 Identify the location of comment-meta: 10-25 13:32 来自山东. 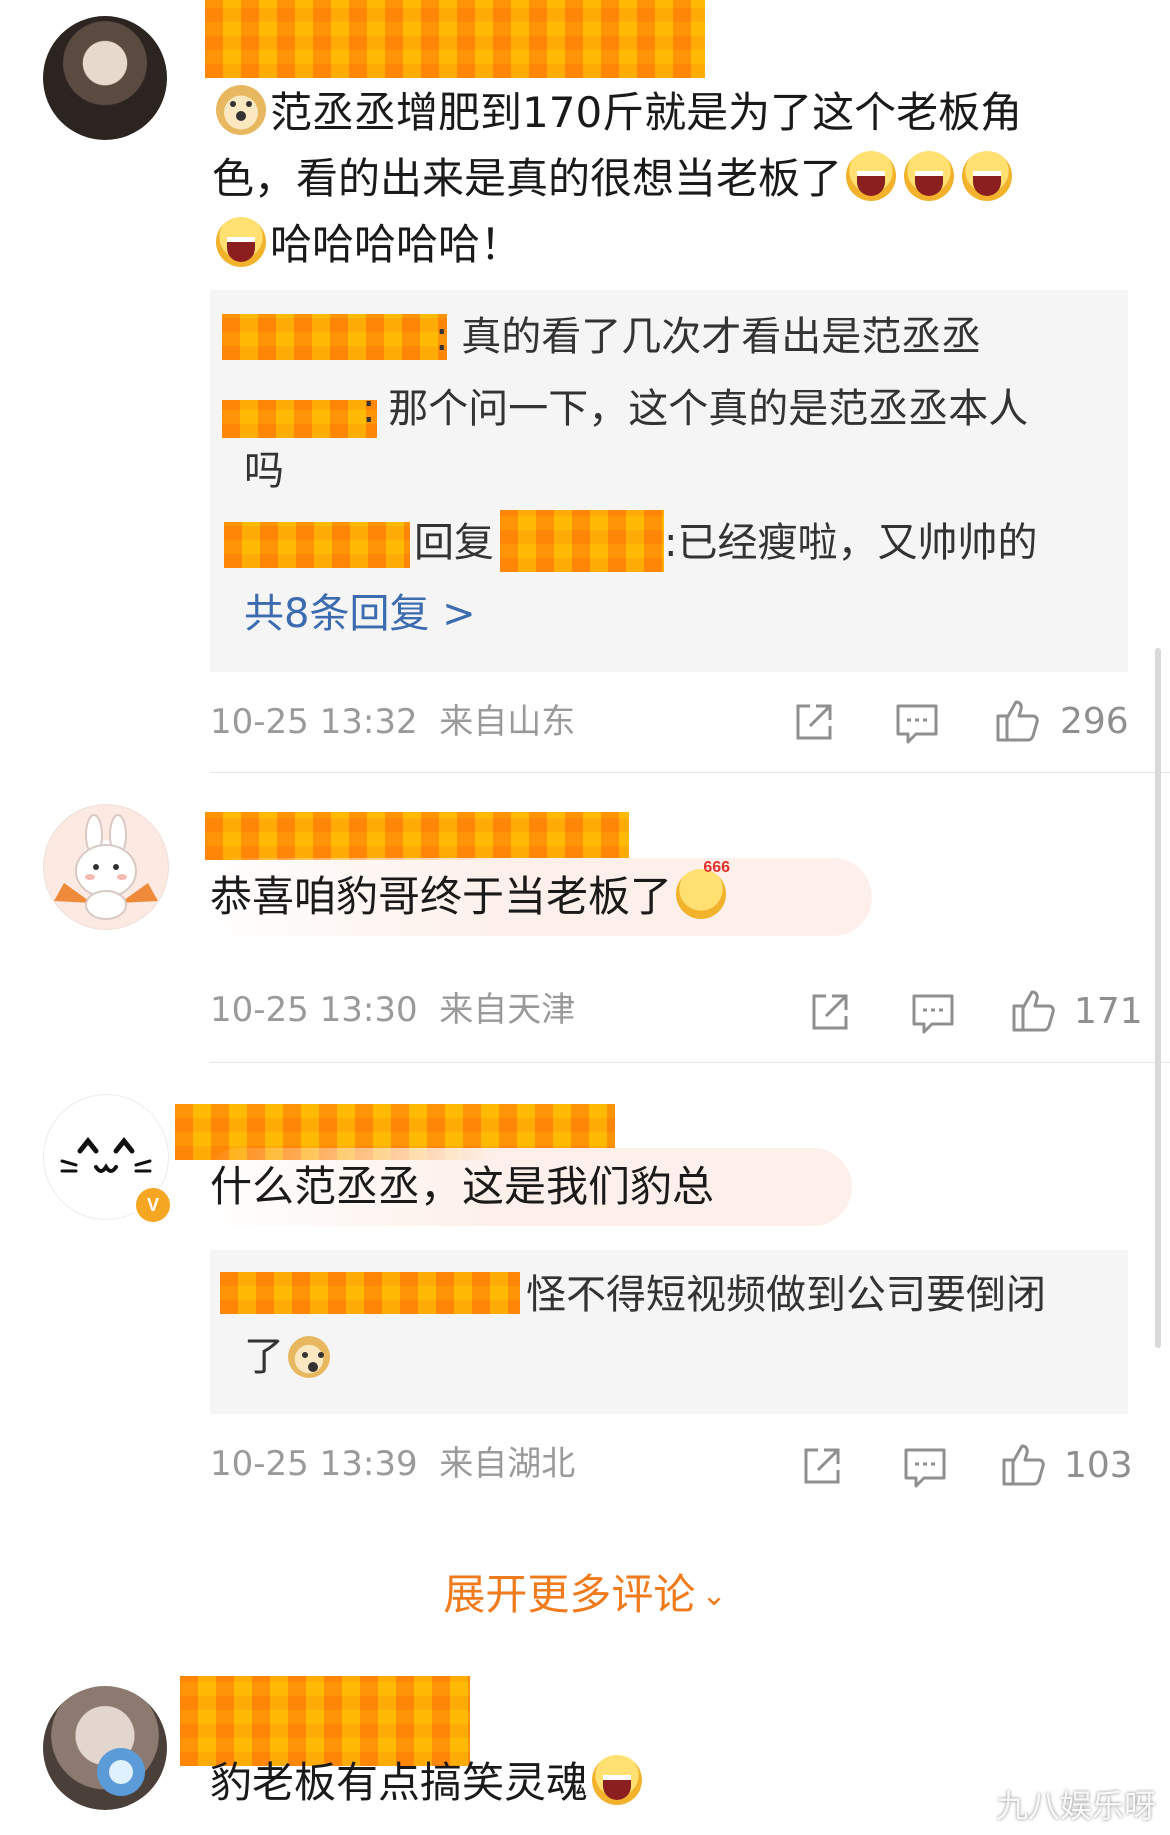
(393, 722).